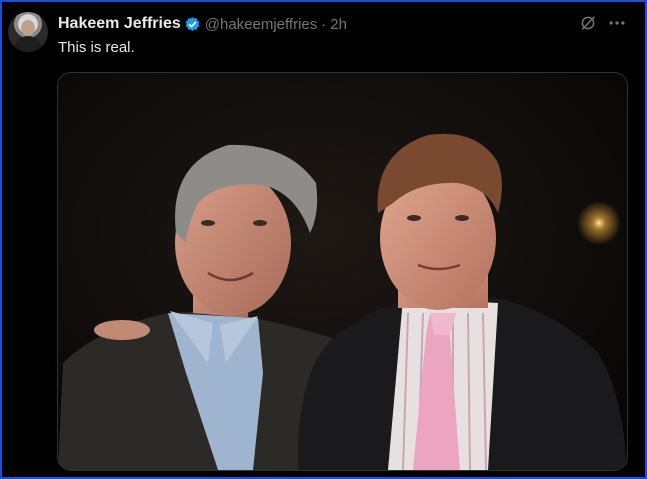  Describe the element at coordinates (202, 24) in the screenshot. I see `tweet-header: Hakeem Jeffries @hakeemjeffries · 2h` at that location.